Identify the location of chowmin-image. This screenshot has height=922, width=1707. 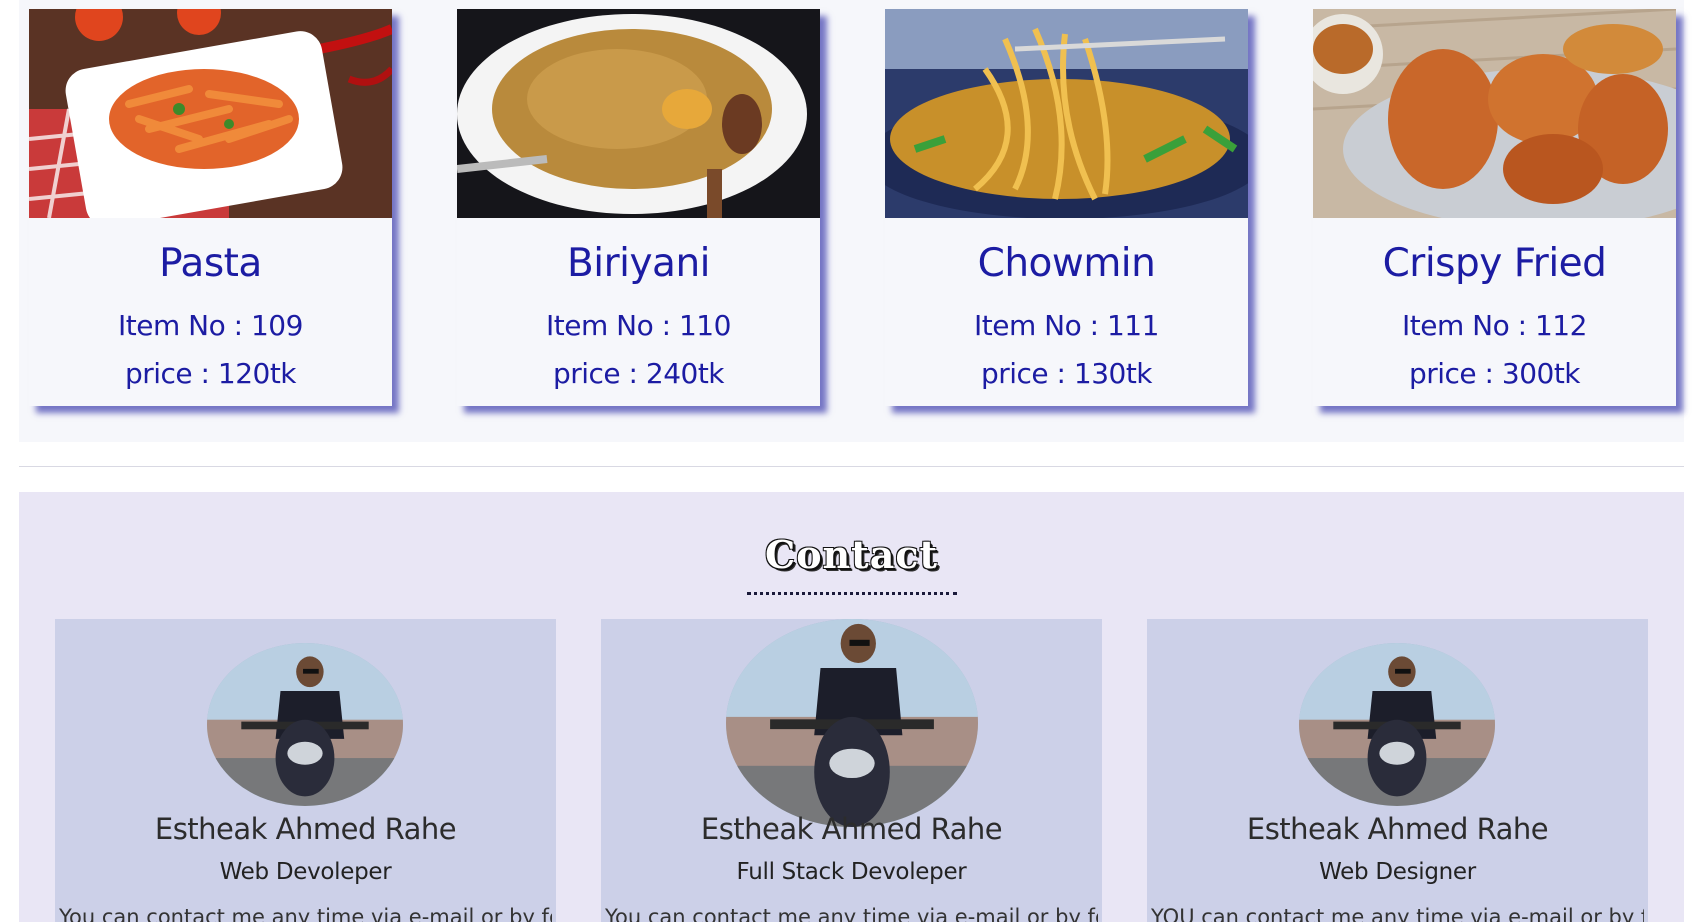
(1066, 113).